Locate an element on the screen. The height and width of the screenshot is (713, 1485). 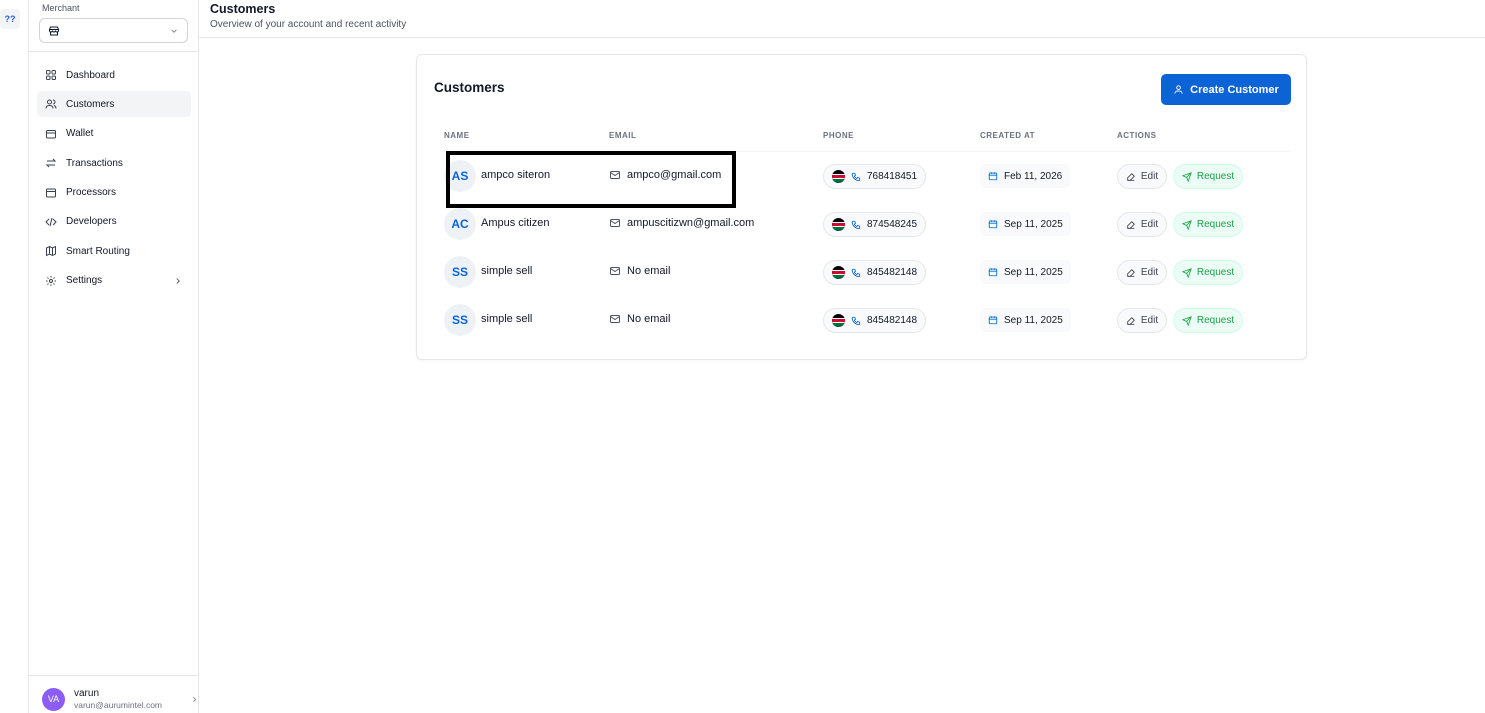
column-header-email: EMAIL is located at coordinates (623, 135).